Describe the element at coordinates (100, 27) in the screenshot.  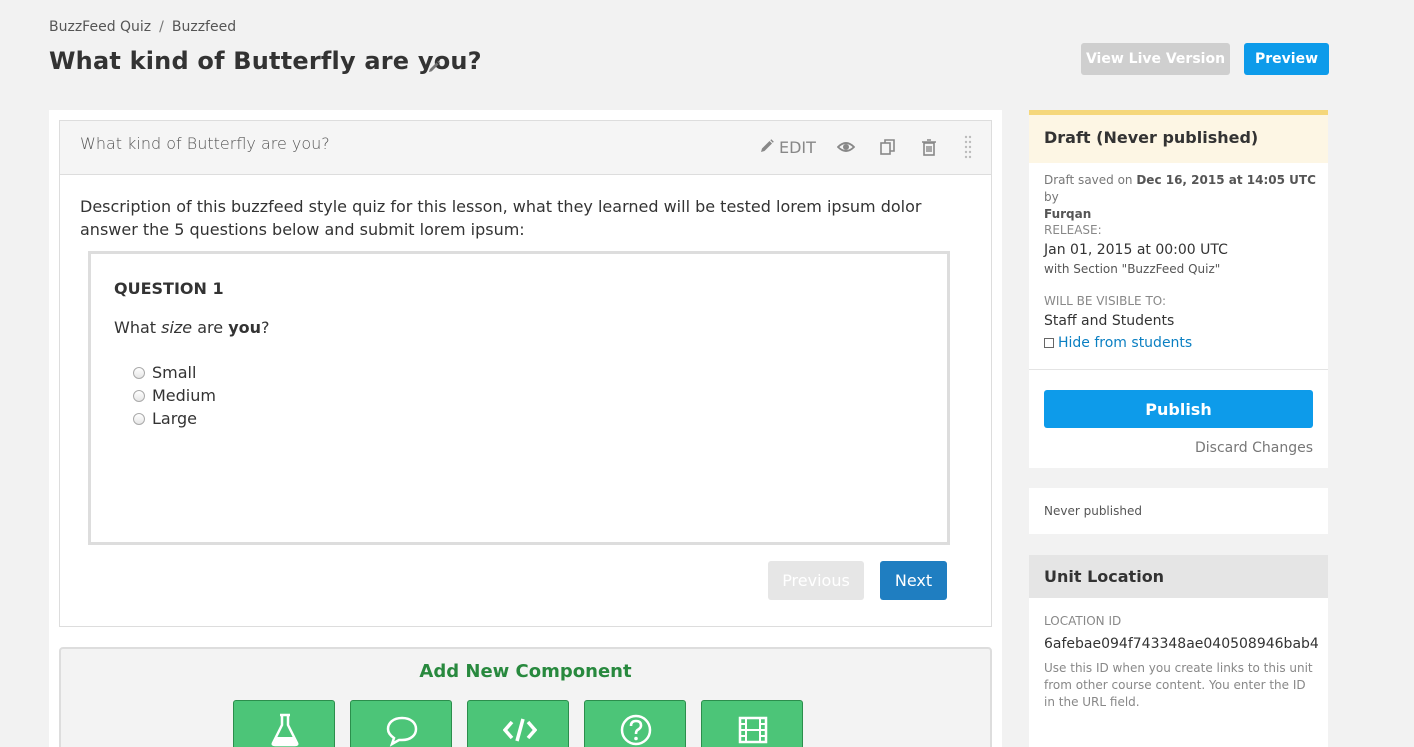
I see `breadcrumb-course: BuzzFeed Quiz` at that location.